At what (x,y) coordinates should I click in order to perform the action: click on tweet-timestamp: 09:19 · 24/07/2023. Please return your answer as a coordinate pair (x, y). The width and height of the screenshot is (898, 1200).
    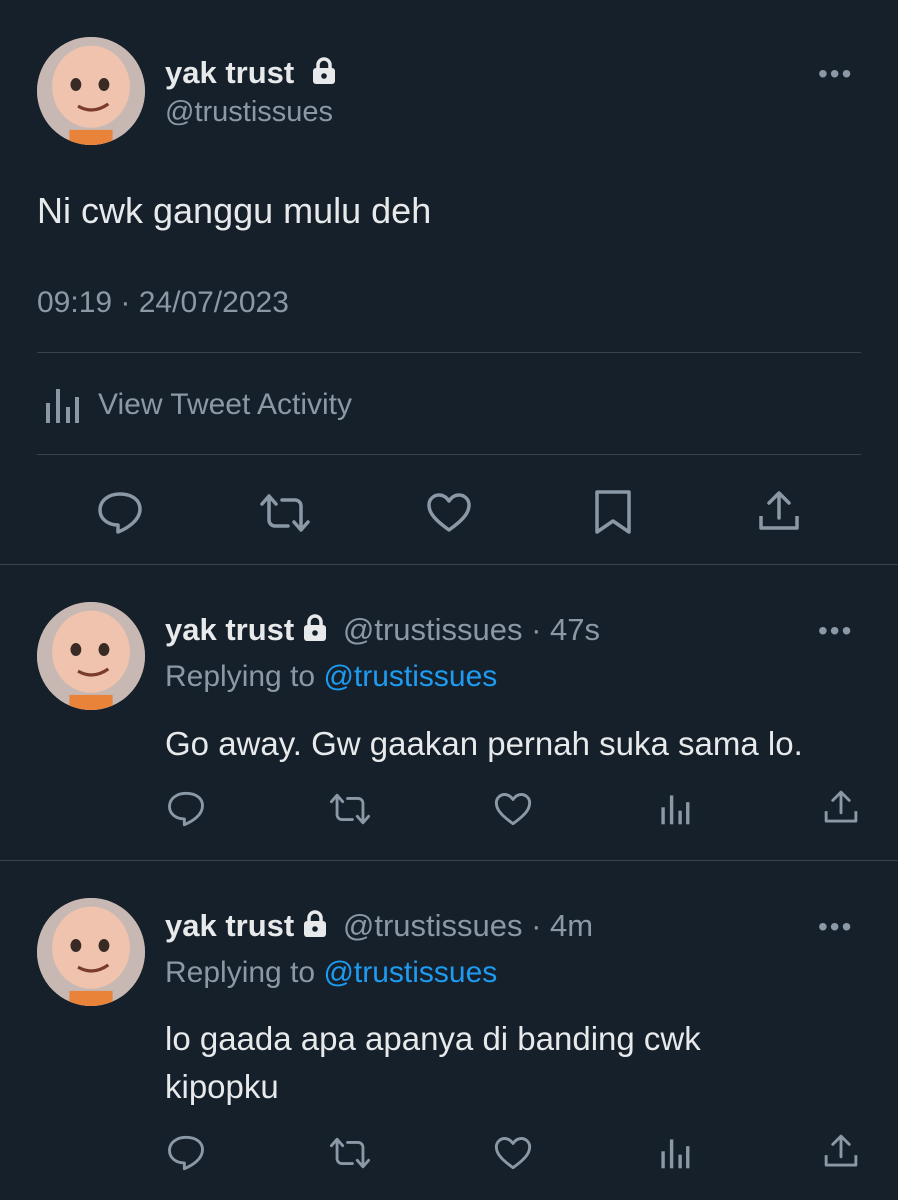
    Looking at the image, I should click on (163, 303).